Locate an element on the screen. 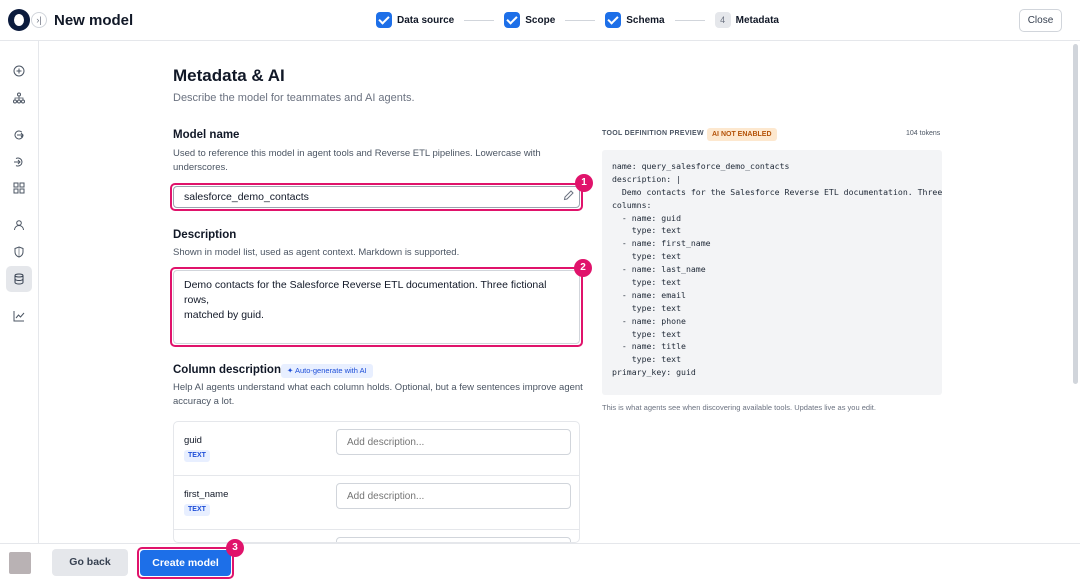 This screenshot has width=1080, height=583. add-circle-icon is located at coordinates (19, 71).